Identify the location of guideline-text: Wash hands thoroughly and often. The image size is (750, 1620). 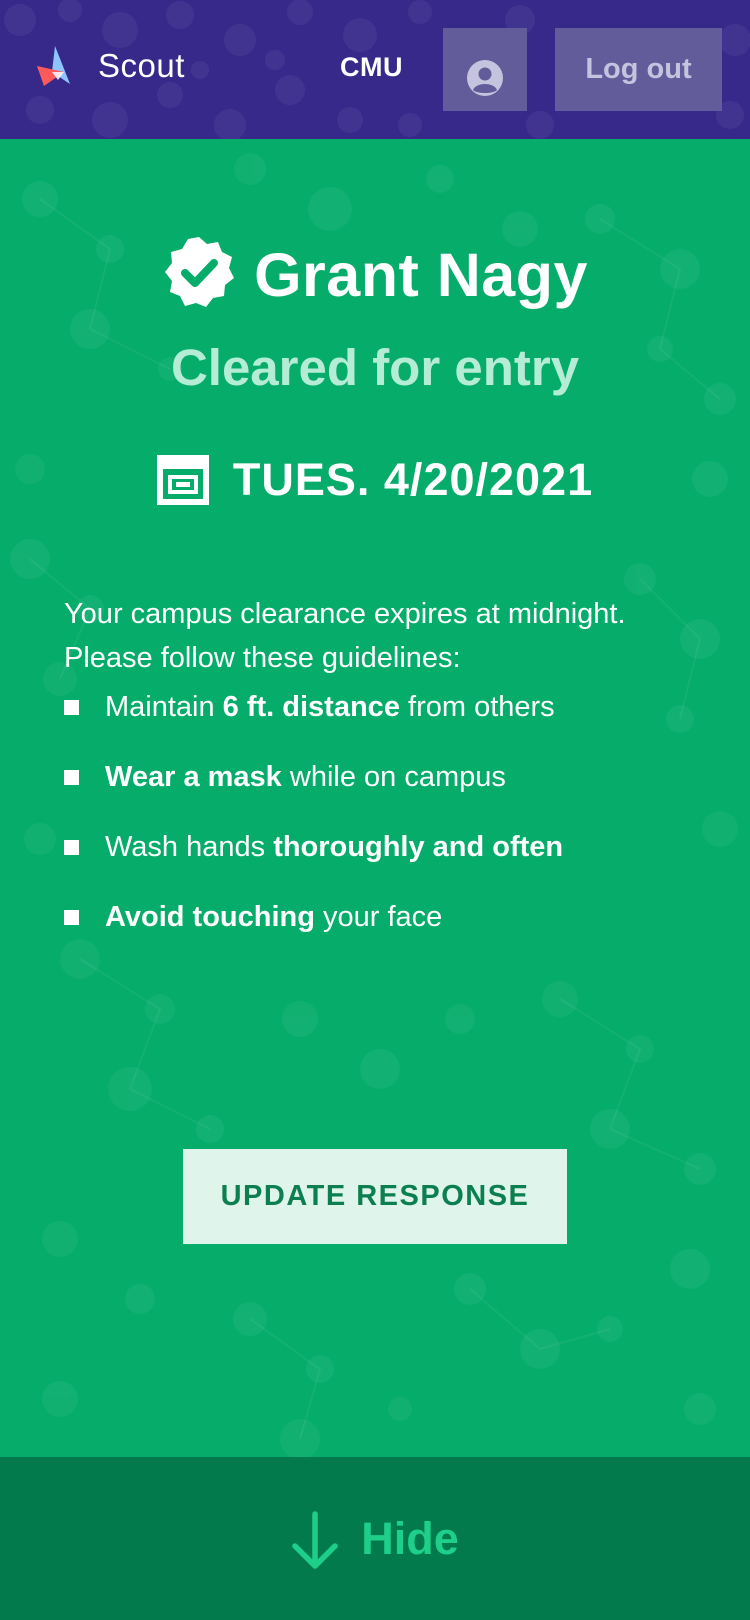
(334, 846).